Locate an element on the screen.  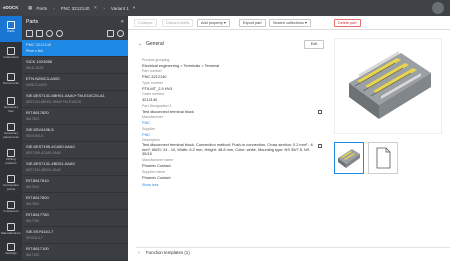
rail-item-documents: Documents is located at coordinates (11, 81).